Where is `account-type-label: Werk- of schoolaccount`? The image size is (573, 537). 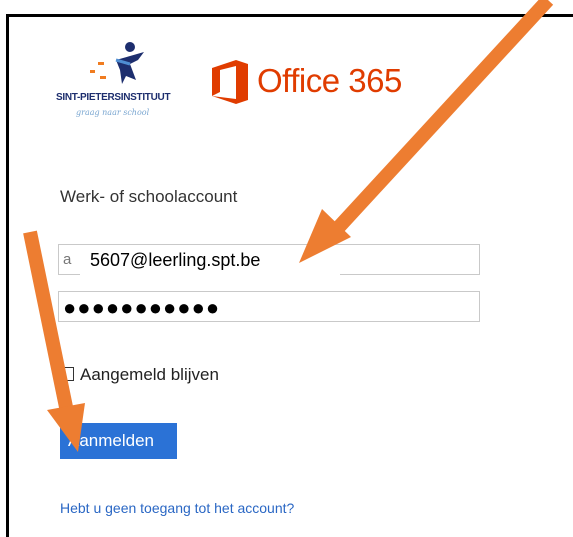
account-type-label: Werk- of schoolaccount is located at coordinates (149, 196).